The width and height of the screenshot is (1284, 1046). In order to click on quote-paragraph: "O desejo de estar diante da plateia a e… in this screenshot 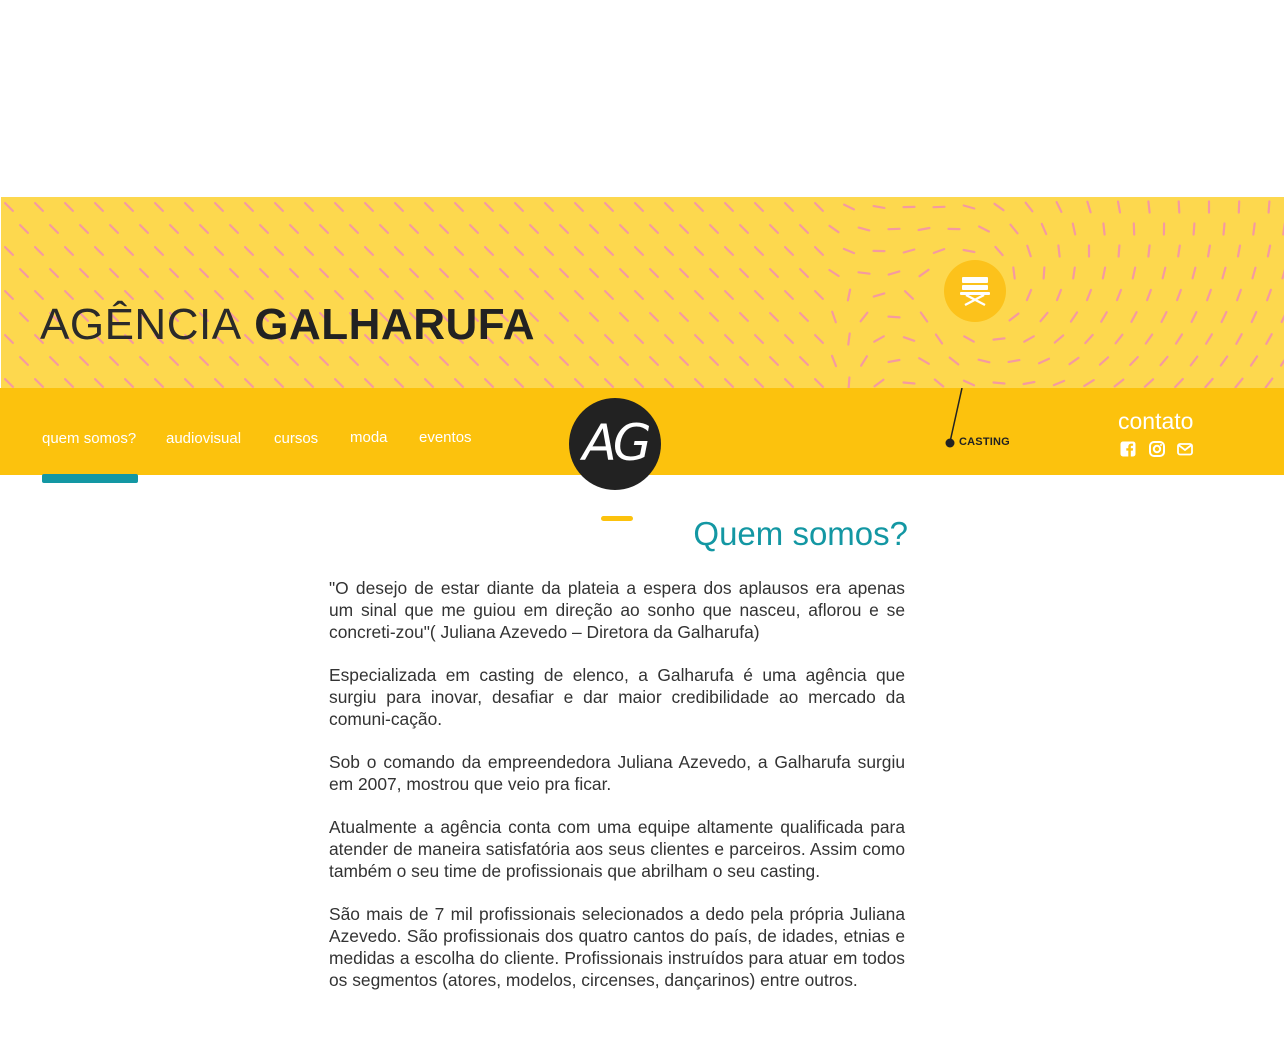, I will do `click(617, 610)`.